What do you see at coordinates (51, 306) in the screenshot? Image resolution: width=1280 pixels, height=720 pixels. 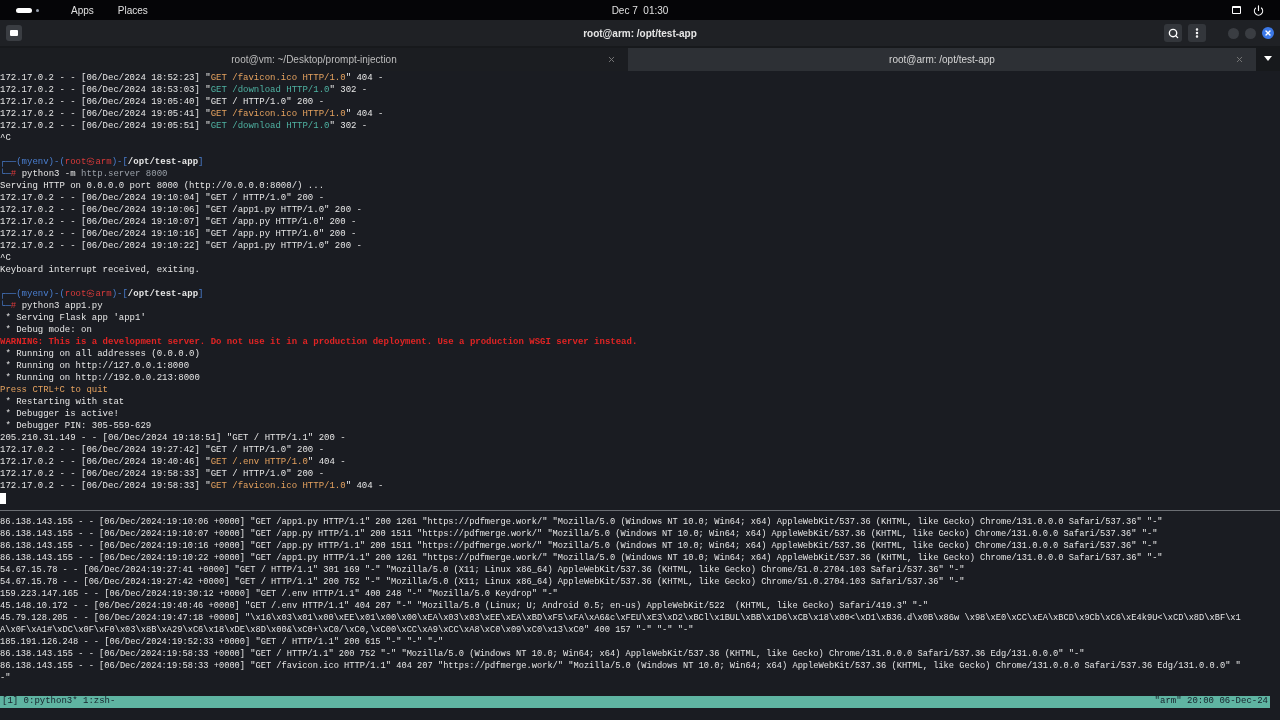 I see `terminal-line: └─# python3 app1.py` at bounding box center [51, 306].